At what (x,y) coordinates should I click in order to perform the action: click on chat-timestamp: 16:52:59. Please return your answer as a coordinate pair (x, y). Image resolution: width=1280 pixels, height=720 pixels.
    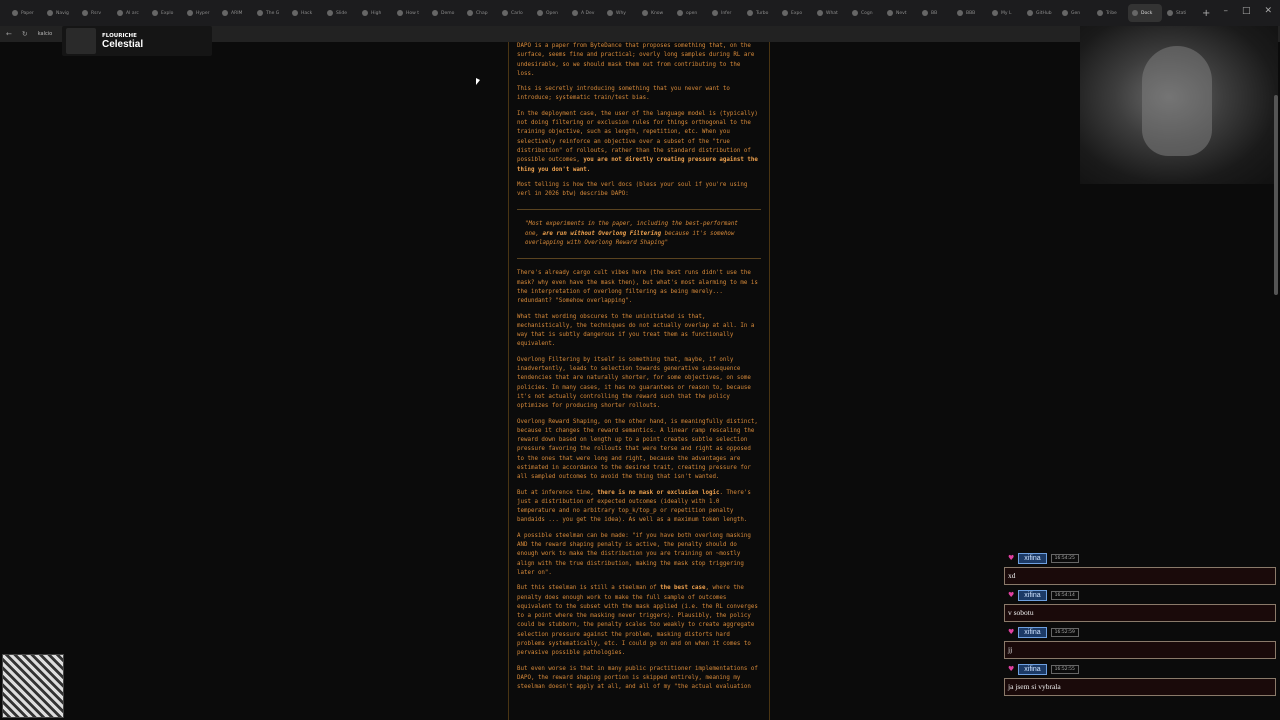
    Looking at the image, I should click on (1064, 632).